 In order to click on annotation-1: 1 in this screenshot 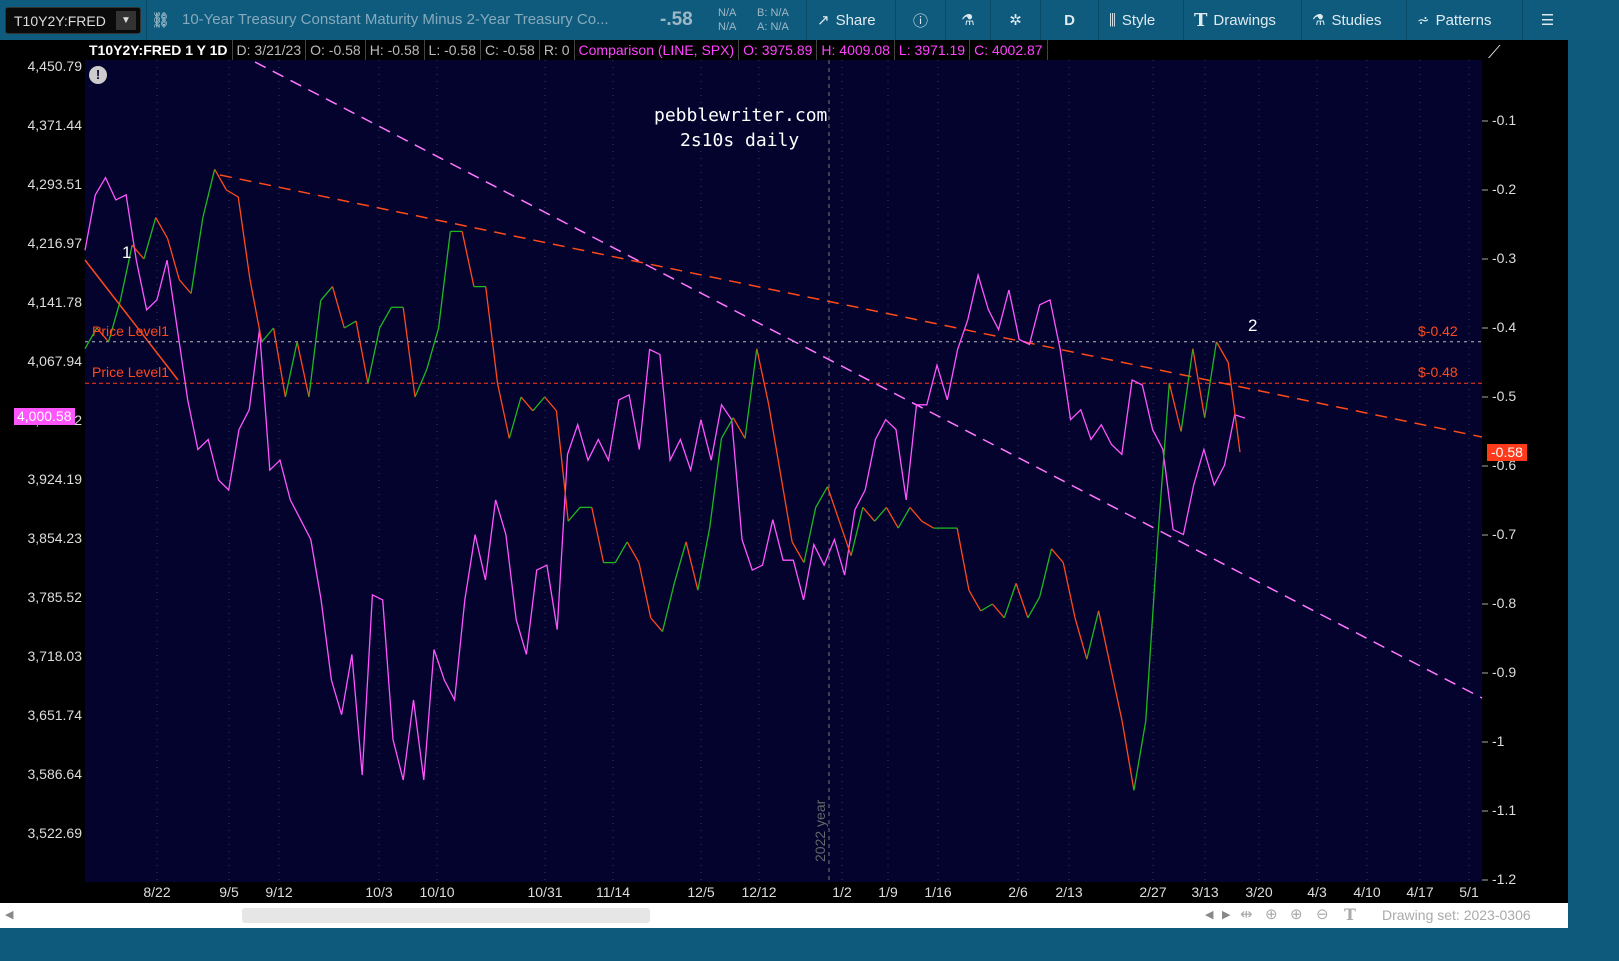, I will do `click(126, 253)`.